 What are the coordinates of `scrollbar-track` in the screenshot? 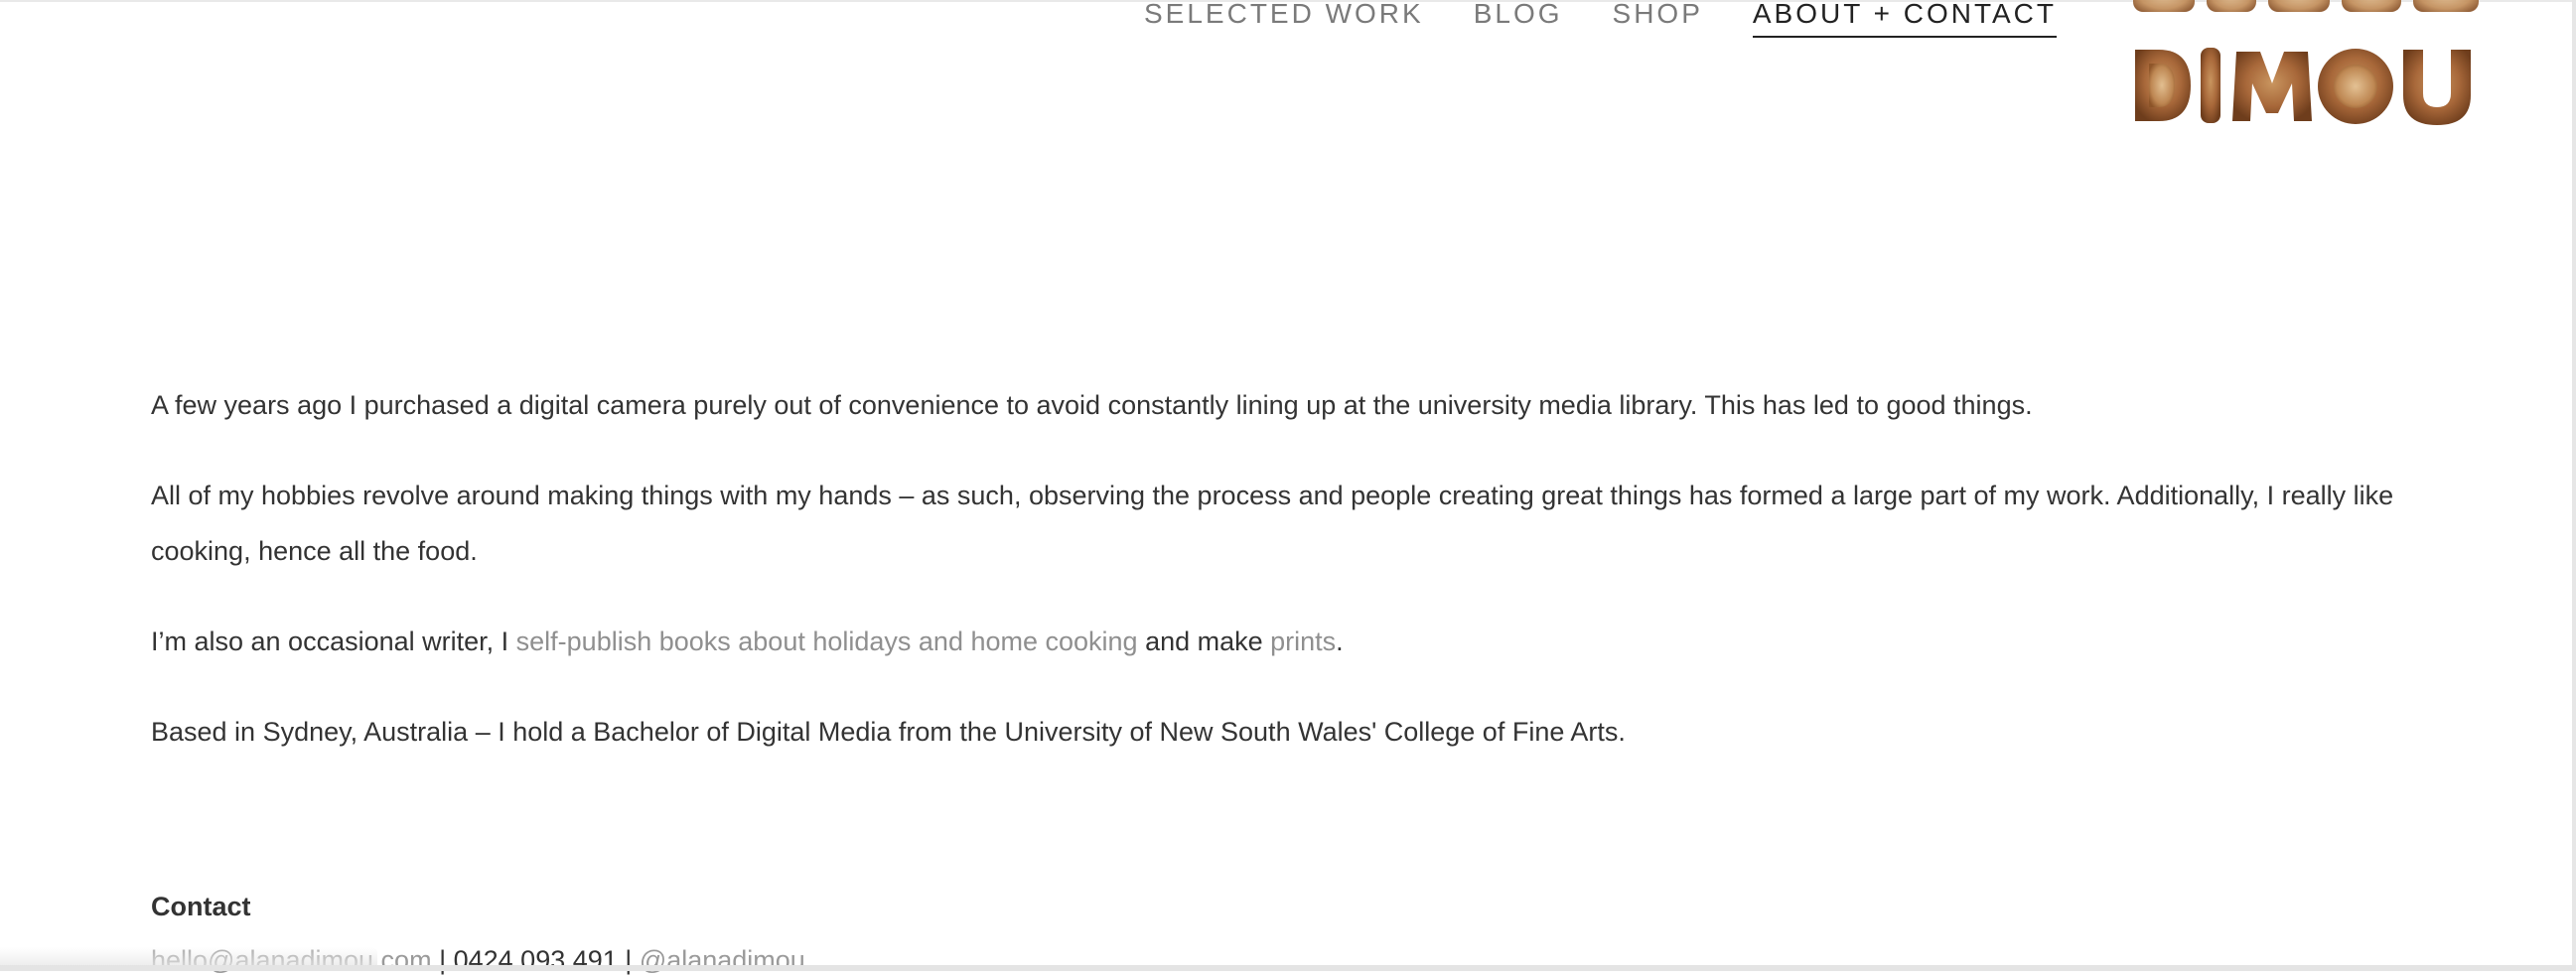 It's located at (2574, 485).